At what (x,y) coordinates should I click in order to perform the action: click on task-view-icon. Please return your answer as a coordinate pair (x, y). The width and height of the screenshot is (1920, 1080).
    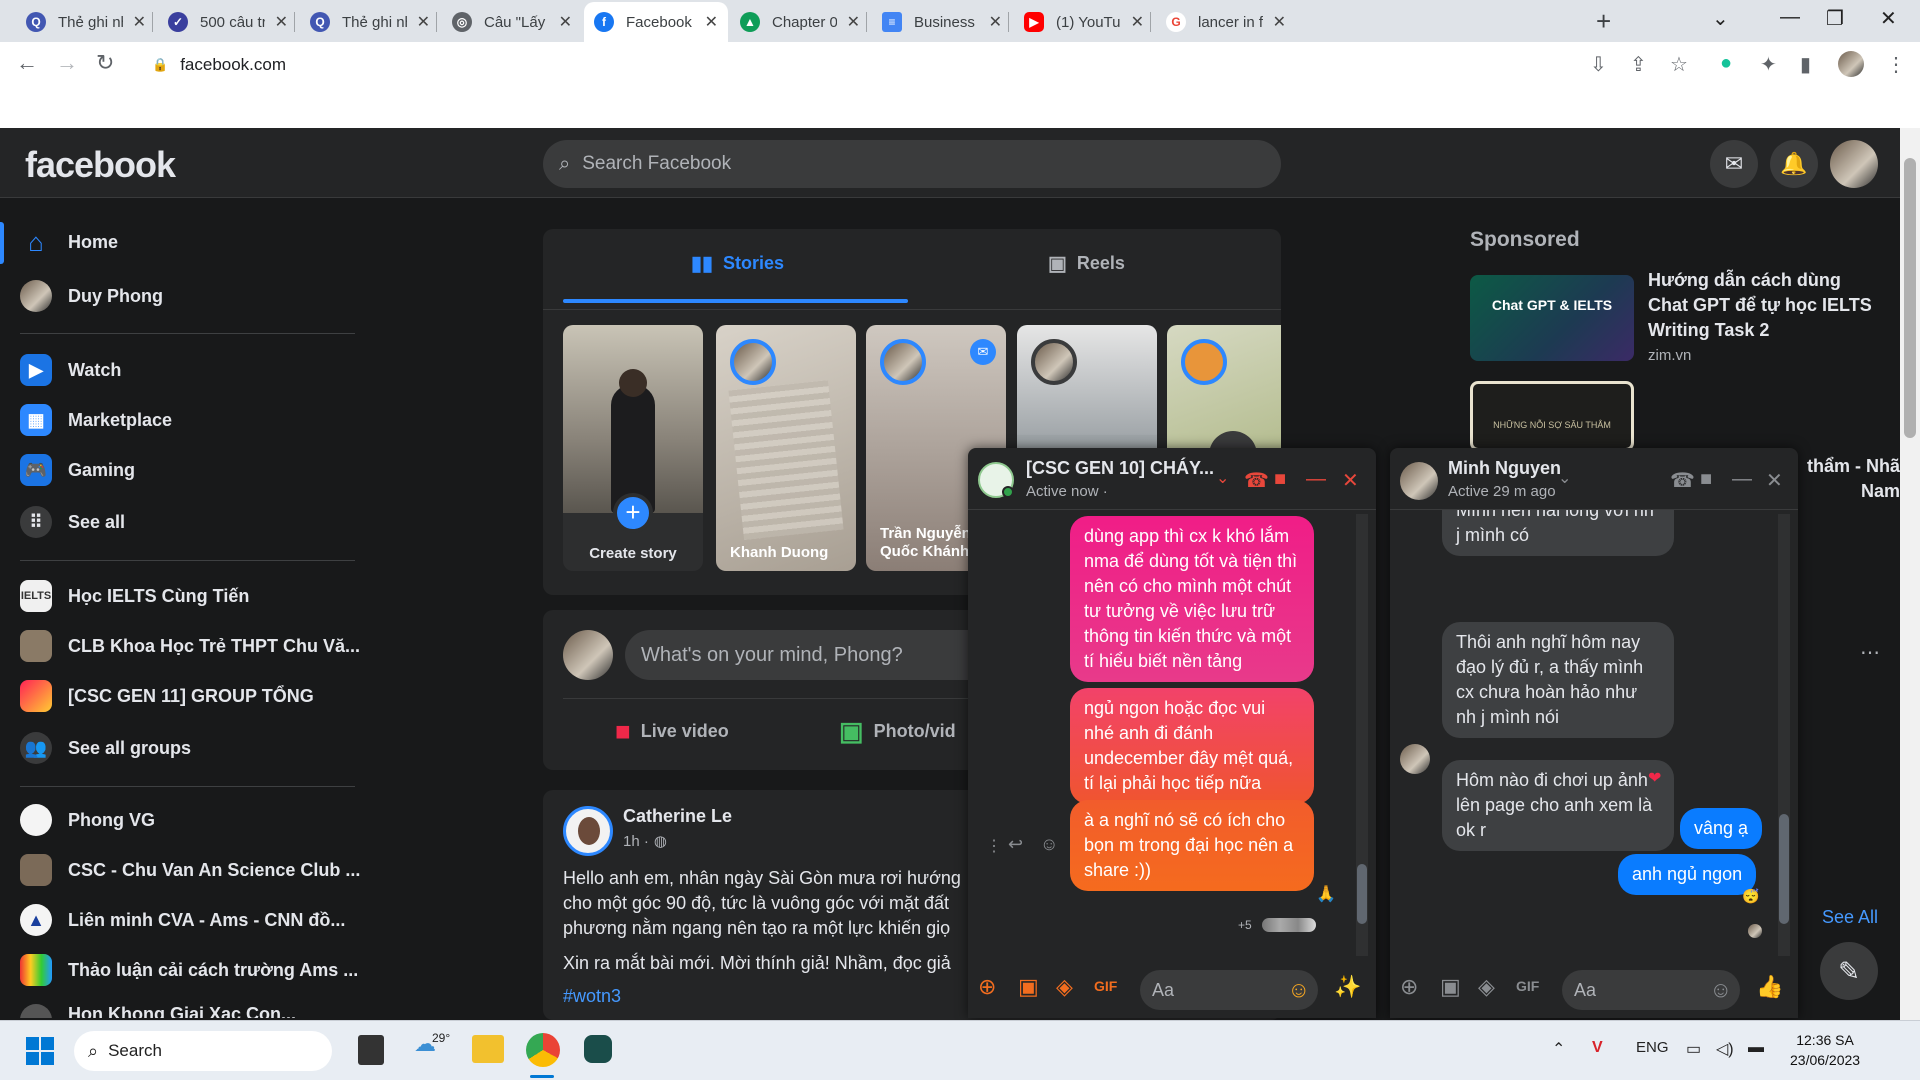
    Looking at the image, I should click on (371, 1050).